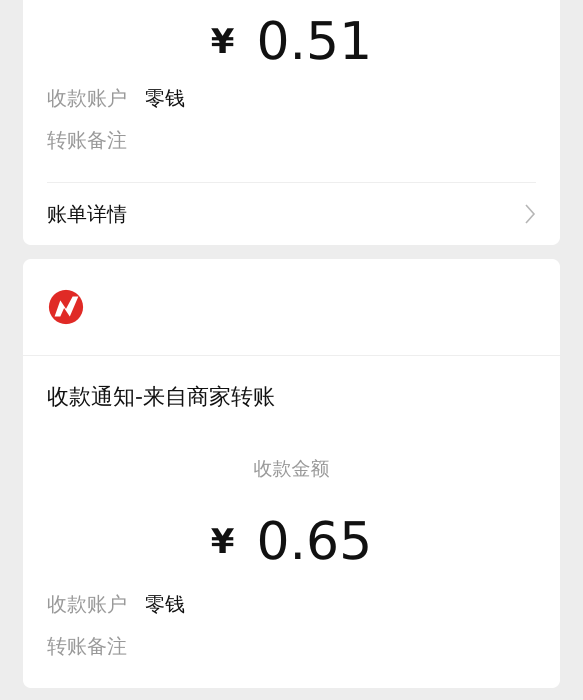  What do you see at coordinates (87, 214) in the screenshot?
I see `link-label: 账单详情` at bounding box center [87, 214].